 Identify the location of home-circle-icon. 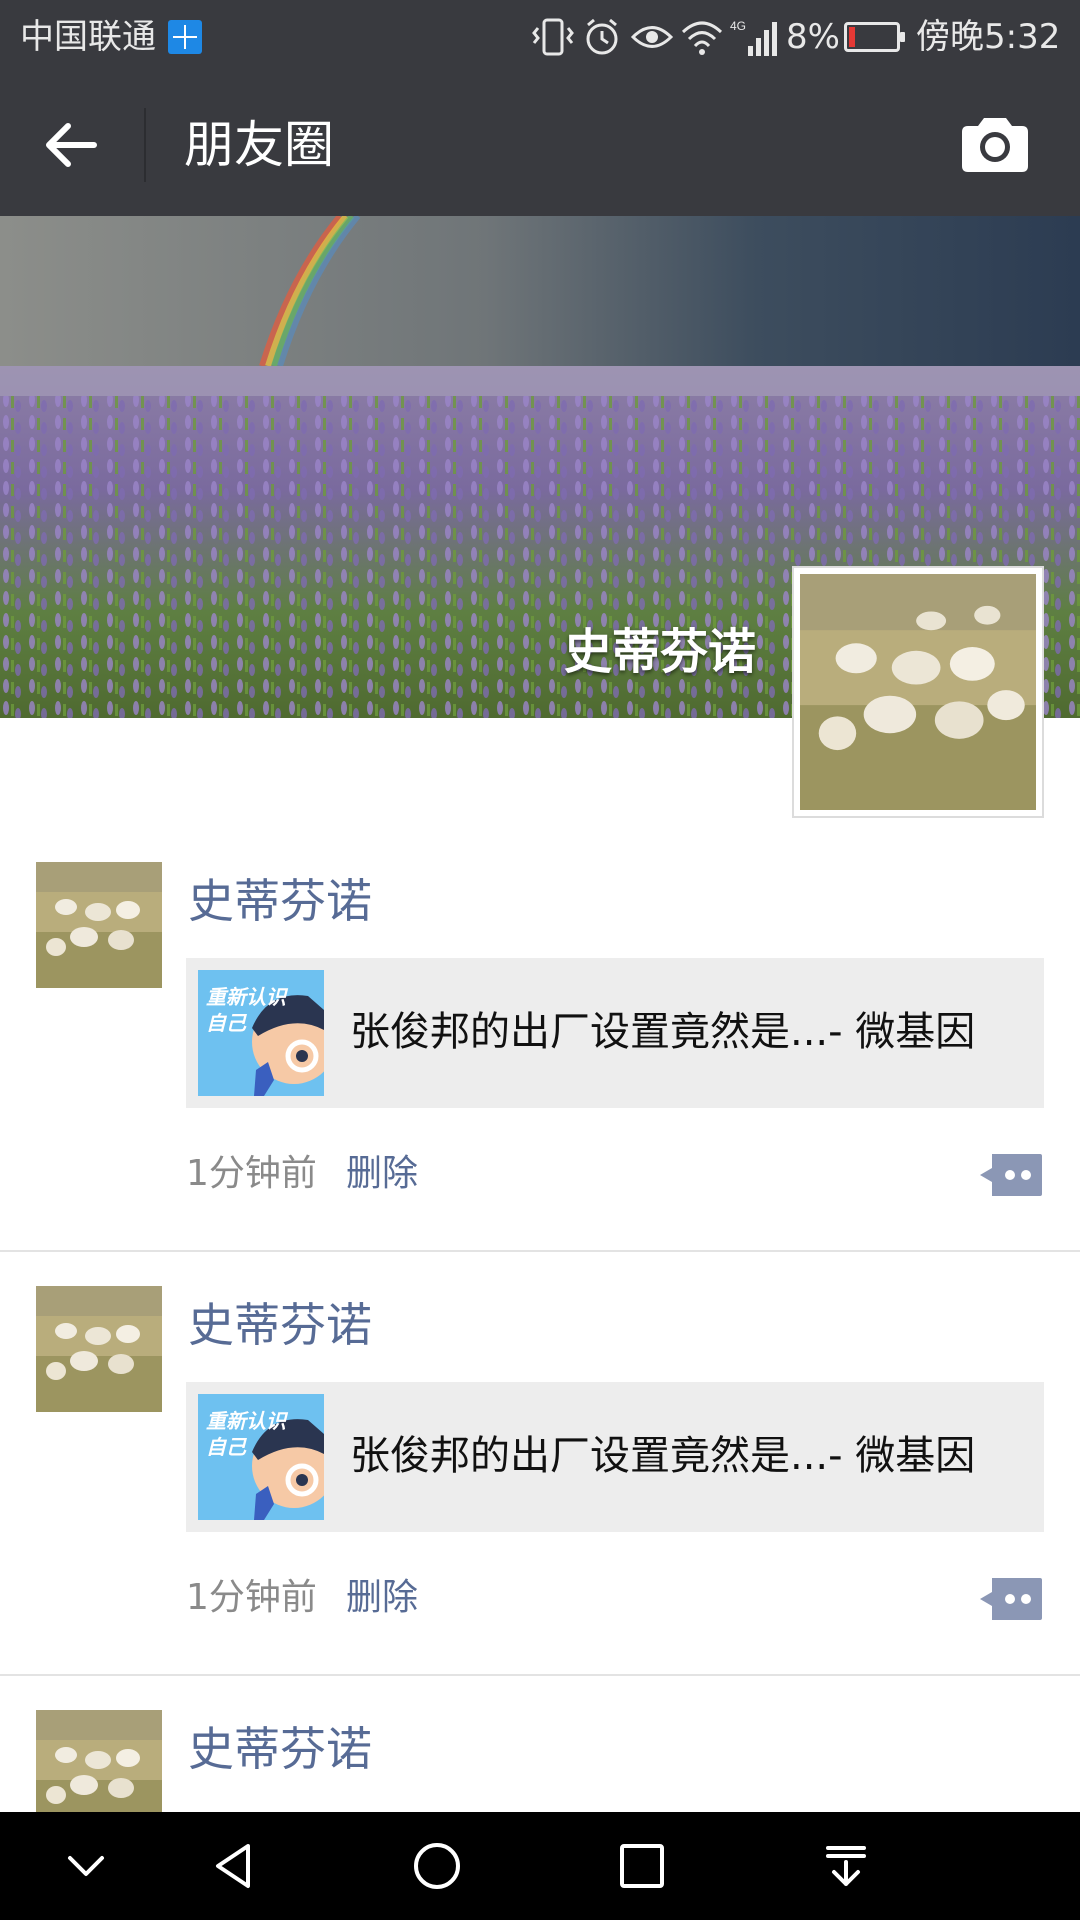
(437, 1867).